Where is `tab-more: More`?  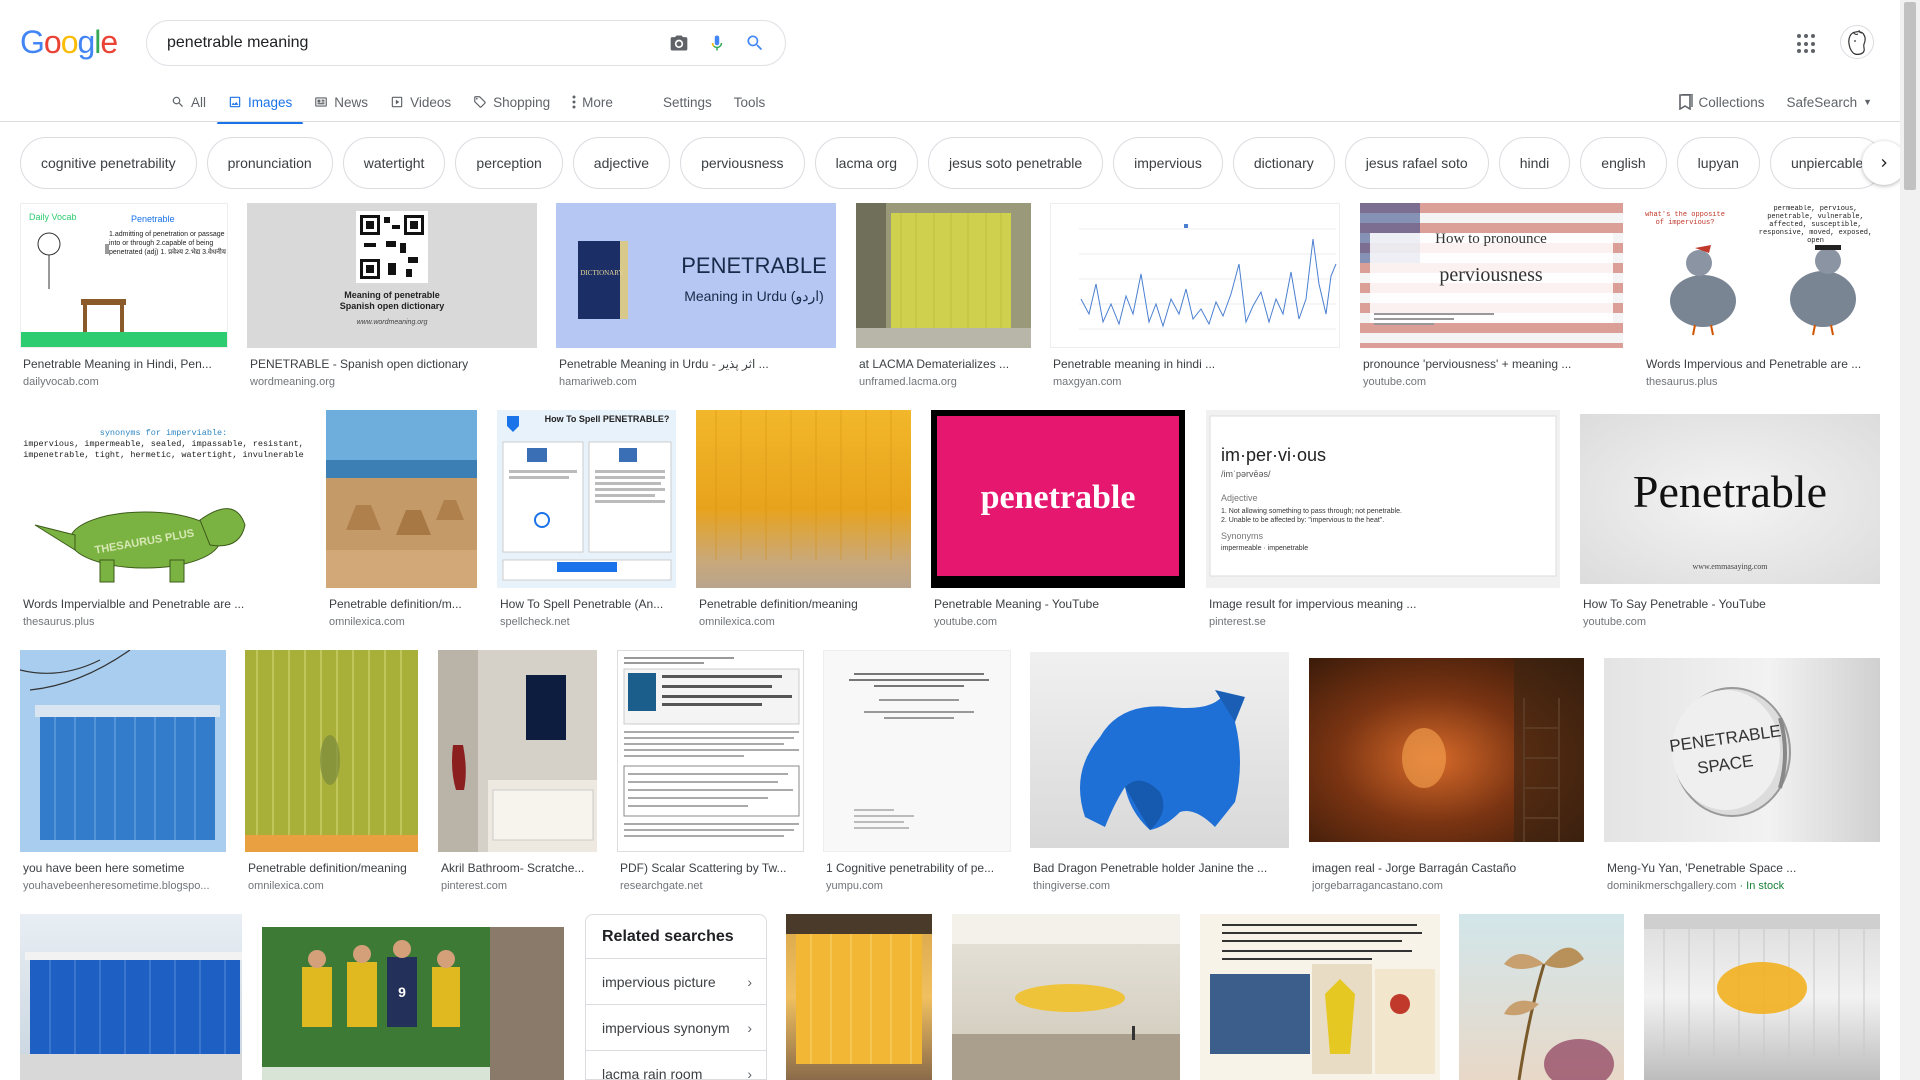 tab-more: More is located at coordinates (592, 102).